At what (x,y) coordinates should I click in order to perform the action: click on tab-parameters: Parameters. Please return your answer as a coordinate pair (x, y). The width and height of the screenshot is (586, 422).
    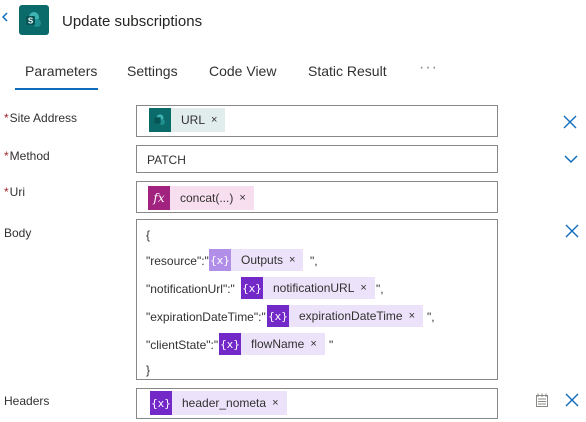
    Looking at the image, I should click on (61, 71).